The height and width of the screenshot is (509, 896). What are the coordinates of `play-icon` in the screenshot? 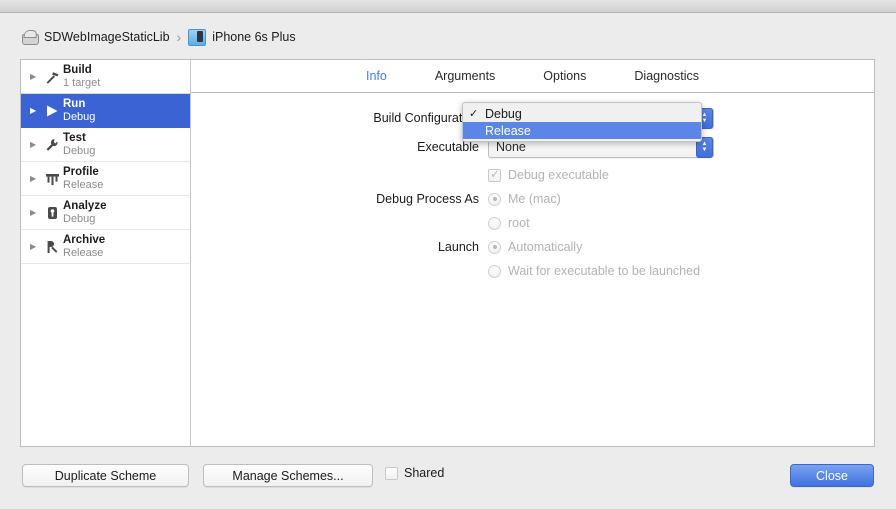 It's located at (52, 111).